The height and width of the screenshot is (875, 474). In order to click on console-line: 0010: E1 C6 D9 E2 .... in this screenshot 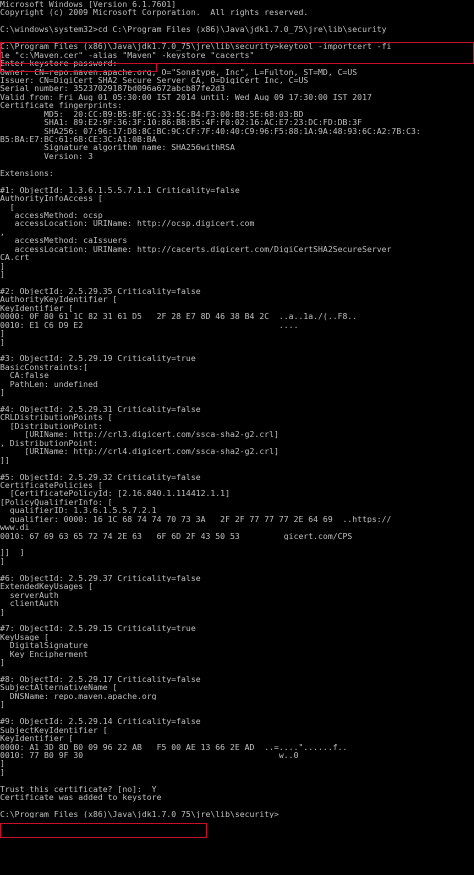, I will do `click(149, 325)`.